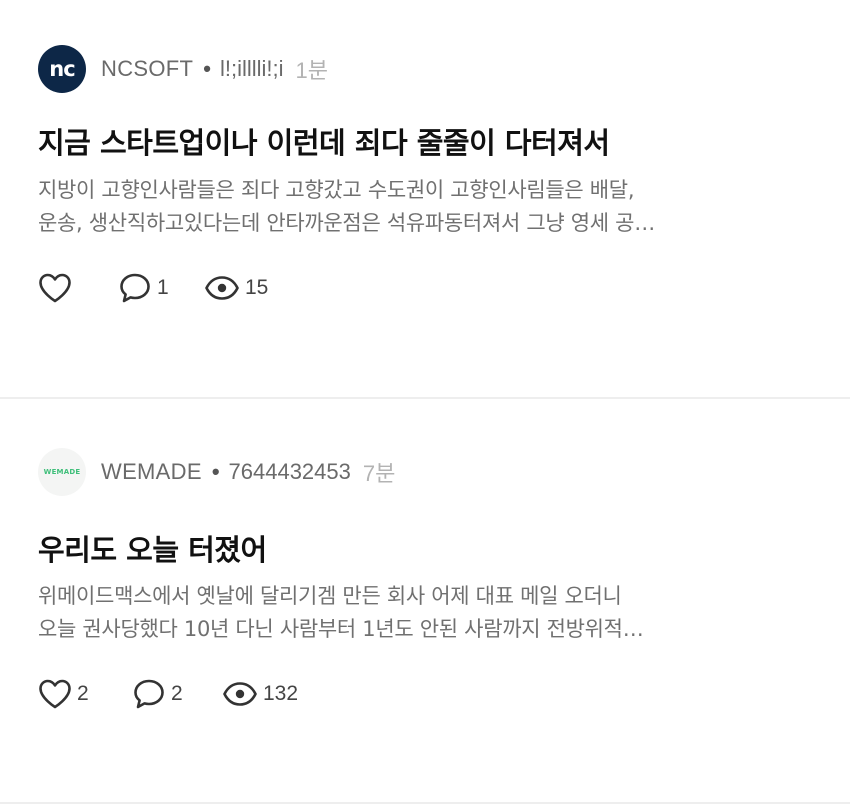 The height and width of the screenshot is (804, 850). Describe the element at coordinates (336, 190) in the screenshot. I see `post-preview-line: 지방이 고향인사람들은 죄다 고향갔고 수도권이 고향인사림들은 배달,` at that location.